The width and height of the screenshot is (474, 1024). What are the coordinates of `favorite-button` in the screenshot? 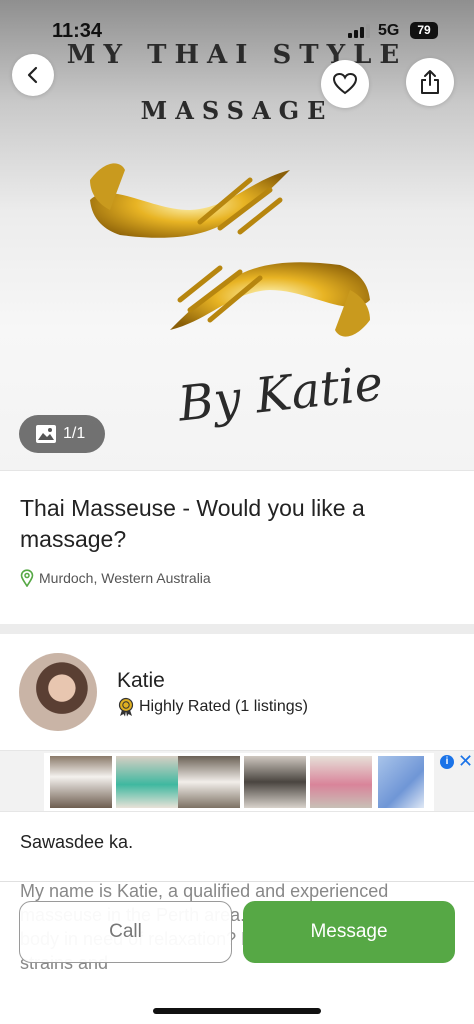 It's located at (345, 84).